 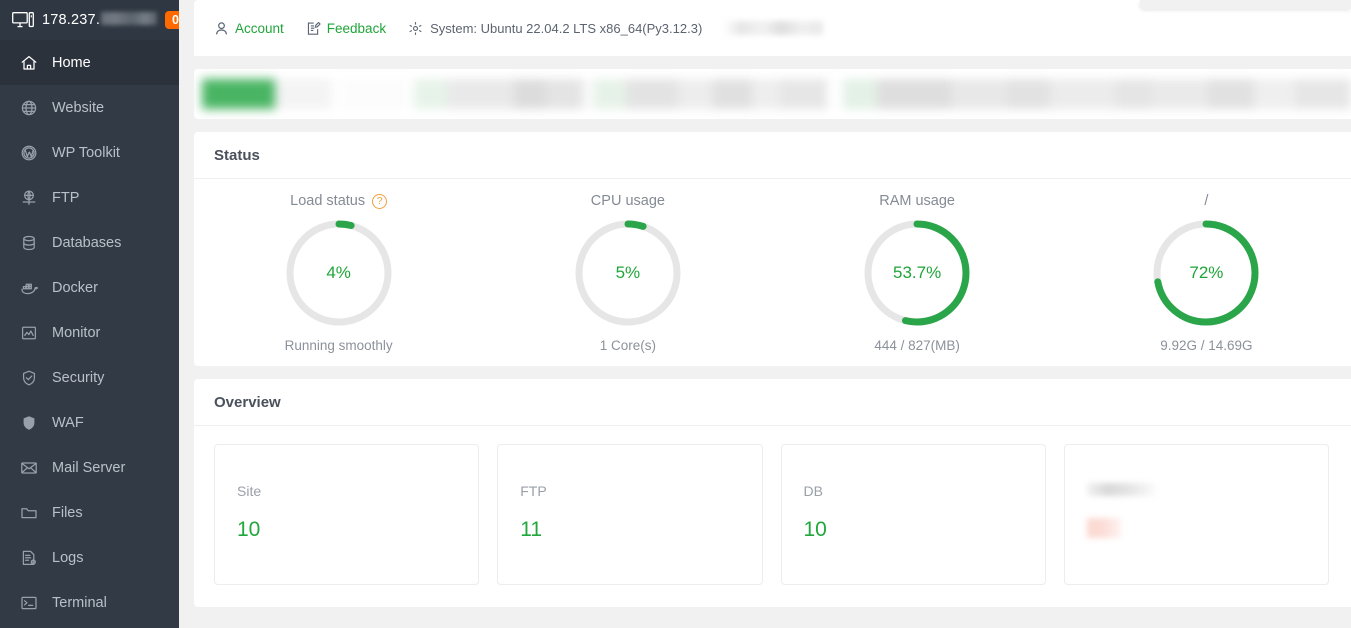 I want to click on gauge-title-row: /, so click(x=1206, y=201).